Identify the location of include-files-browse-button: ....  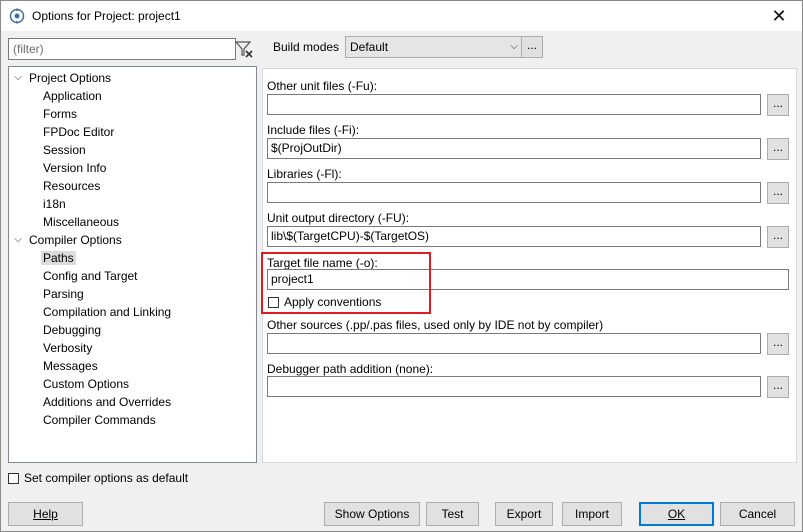
(778, 149).